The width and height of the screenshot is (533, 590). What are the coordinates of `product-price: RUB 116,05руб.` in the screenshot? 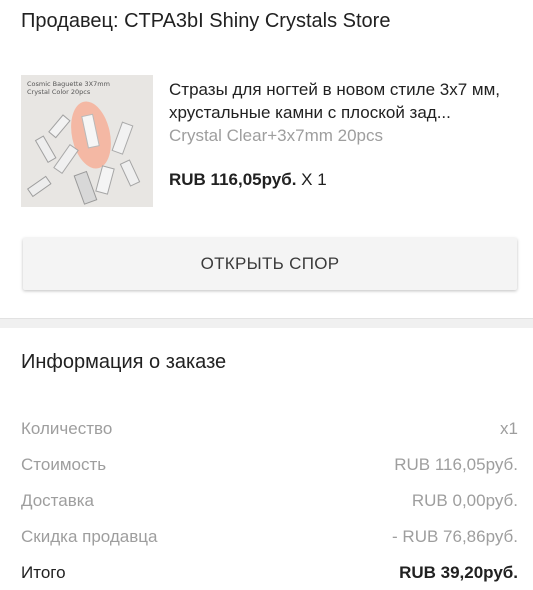 It's located at (233, 179).